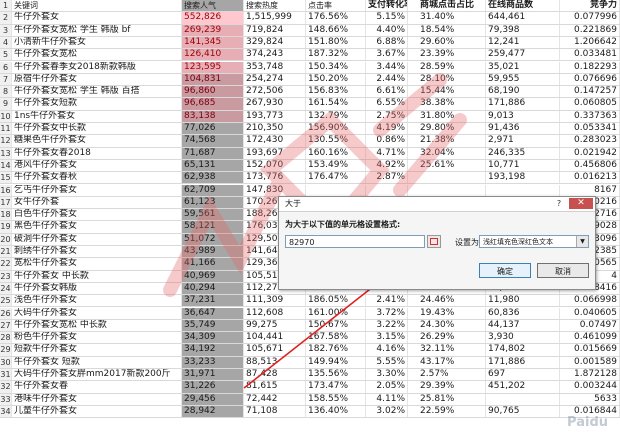 The image size is (620, 432). Describe the element at coordinates (97, 288) in the screenshot. I see `keyword-cell: 牛仔外套女韩版` at that location.